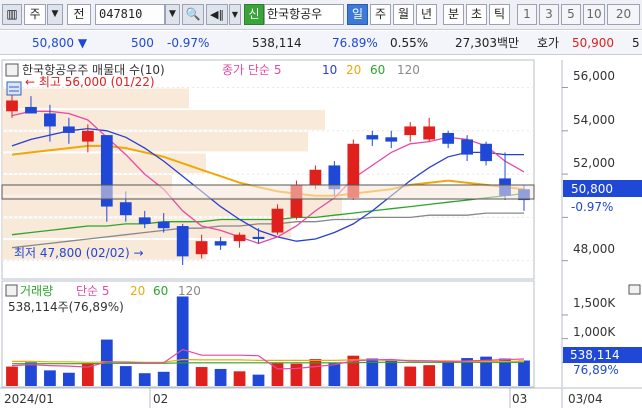 Image resolution: width=642 pixels, height=408 pixels. What do you see at coordinates (453, 14) in the screenshot?
I see `tab-minute: 분` at bounding box center [453, 14].